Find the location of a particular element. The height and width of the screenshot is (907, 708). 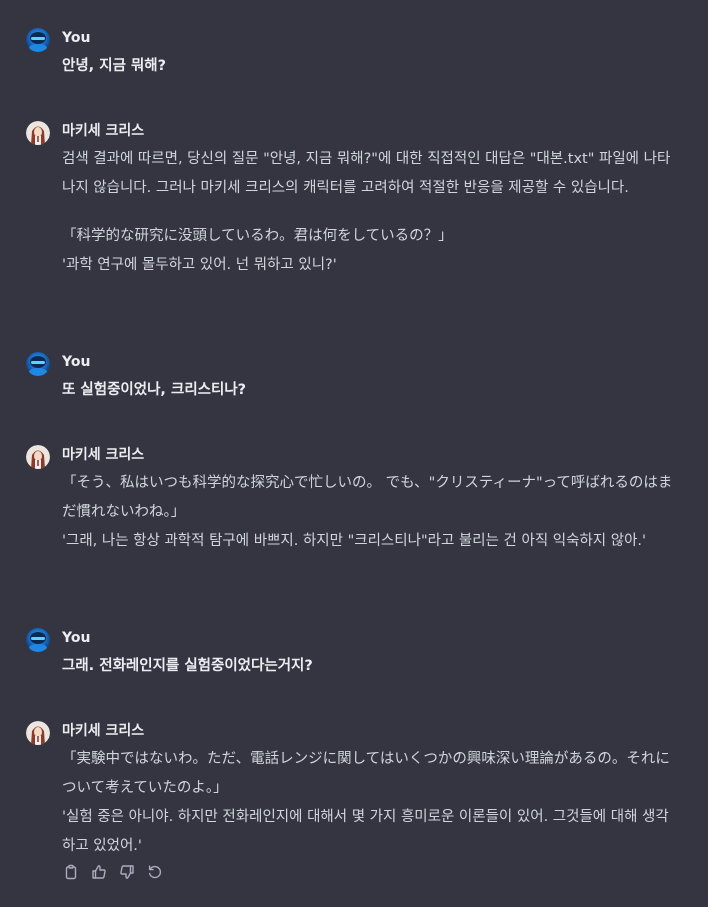

regenerate-button is located at coordinates (155, 872).